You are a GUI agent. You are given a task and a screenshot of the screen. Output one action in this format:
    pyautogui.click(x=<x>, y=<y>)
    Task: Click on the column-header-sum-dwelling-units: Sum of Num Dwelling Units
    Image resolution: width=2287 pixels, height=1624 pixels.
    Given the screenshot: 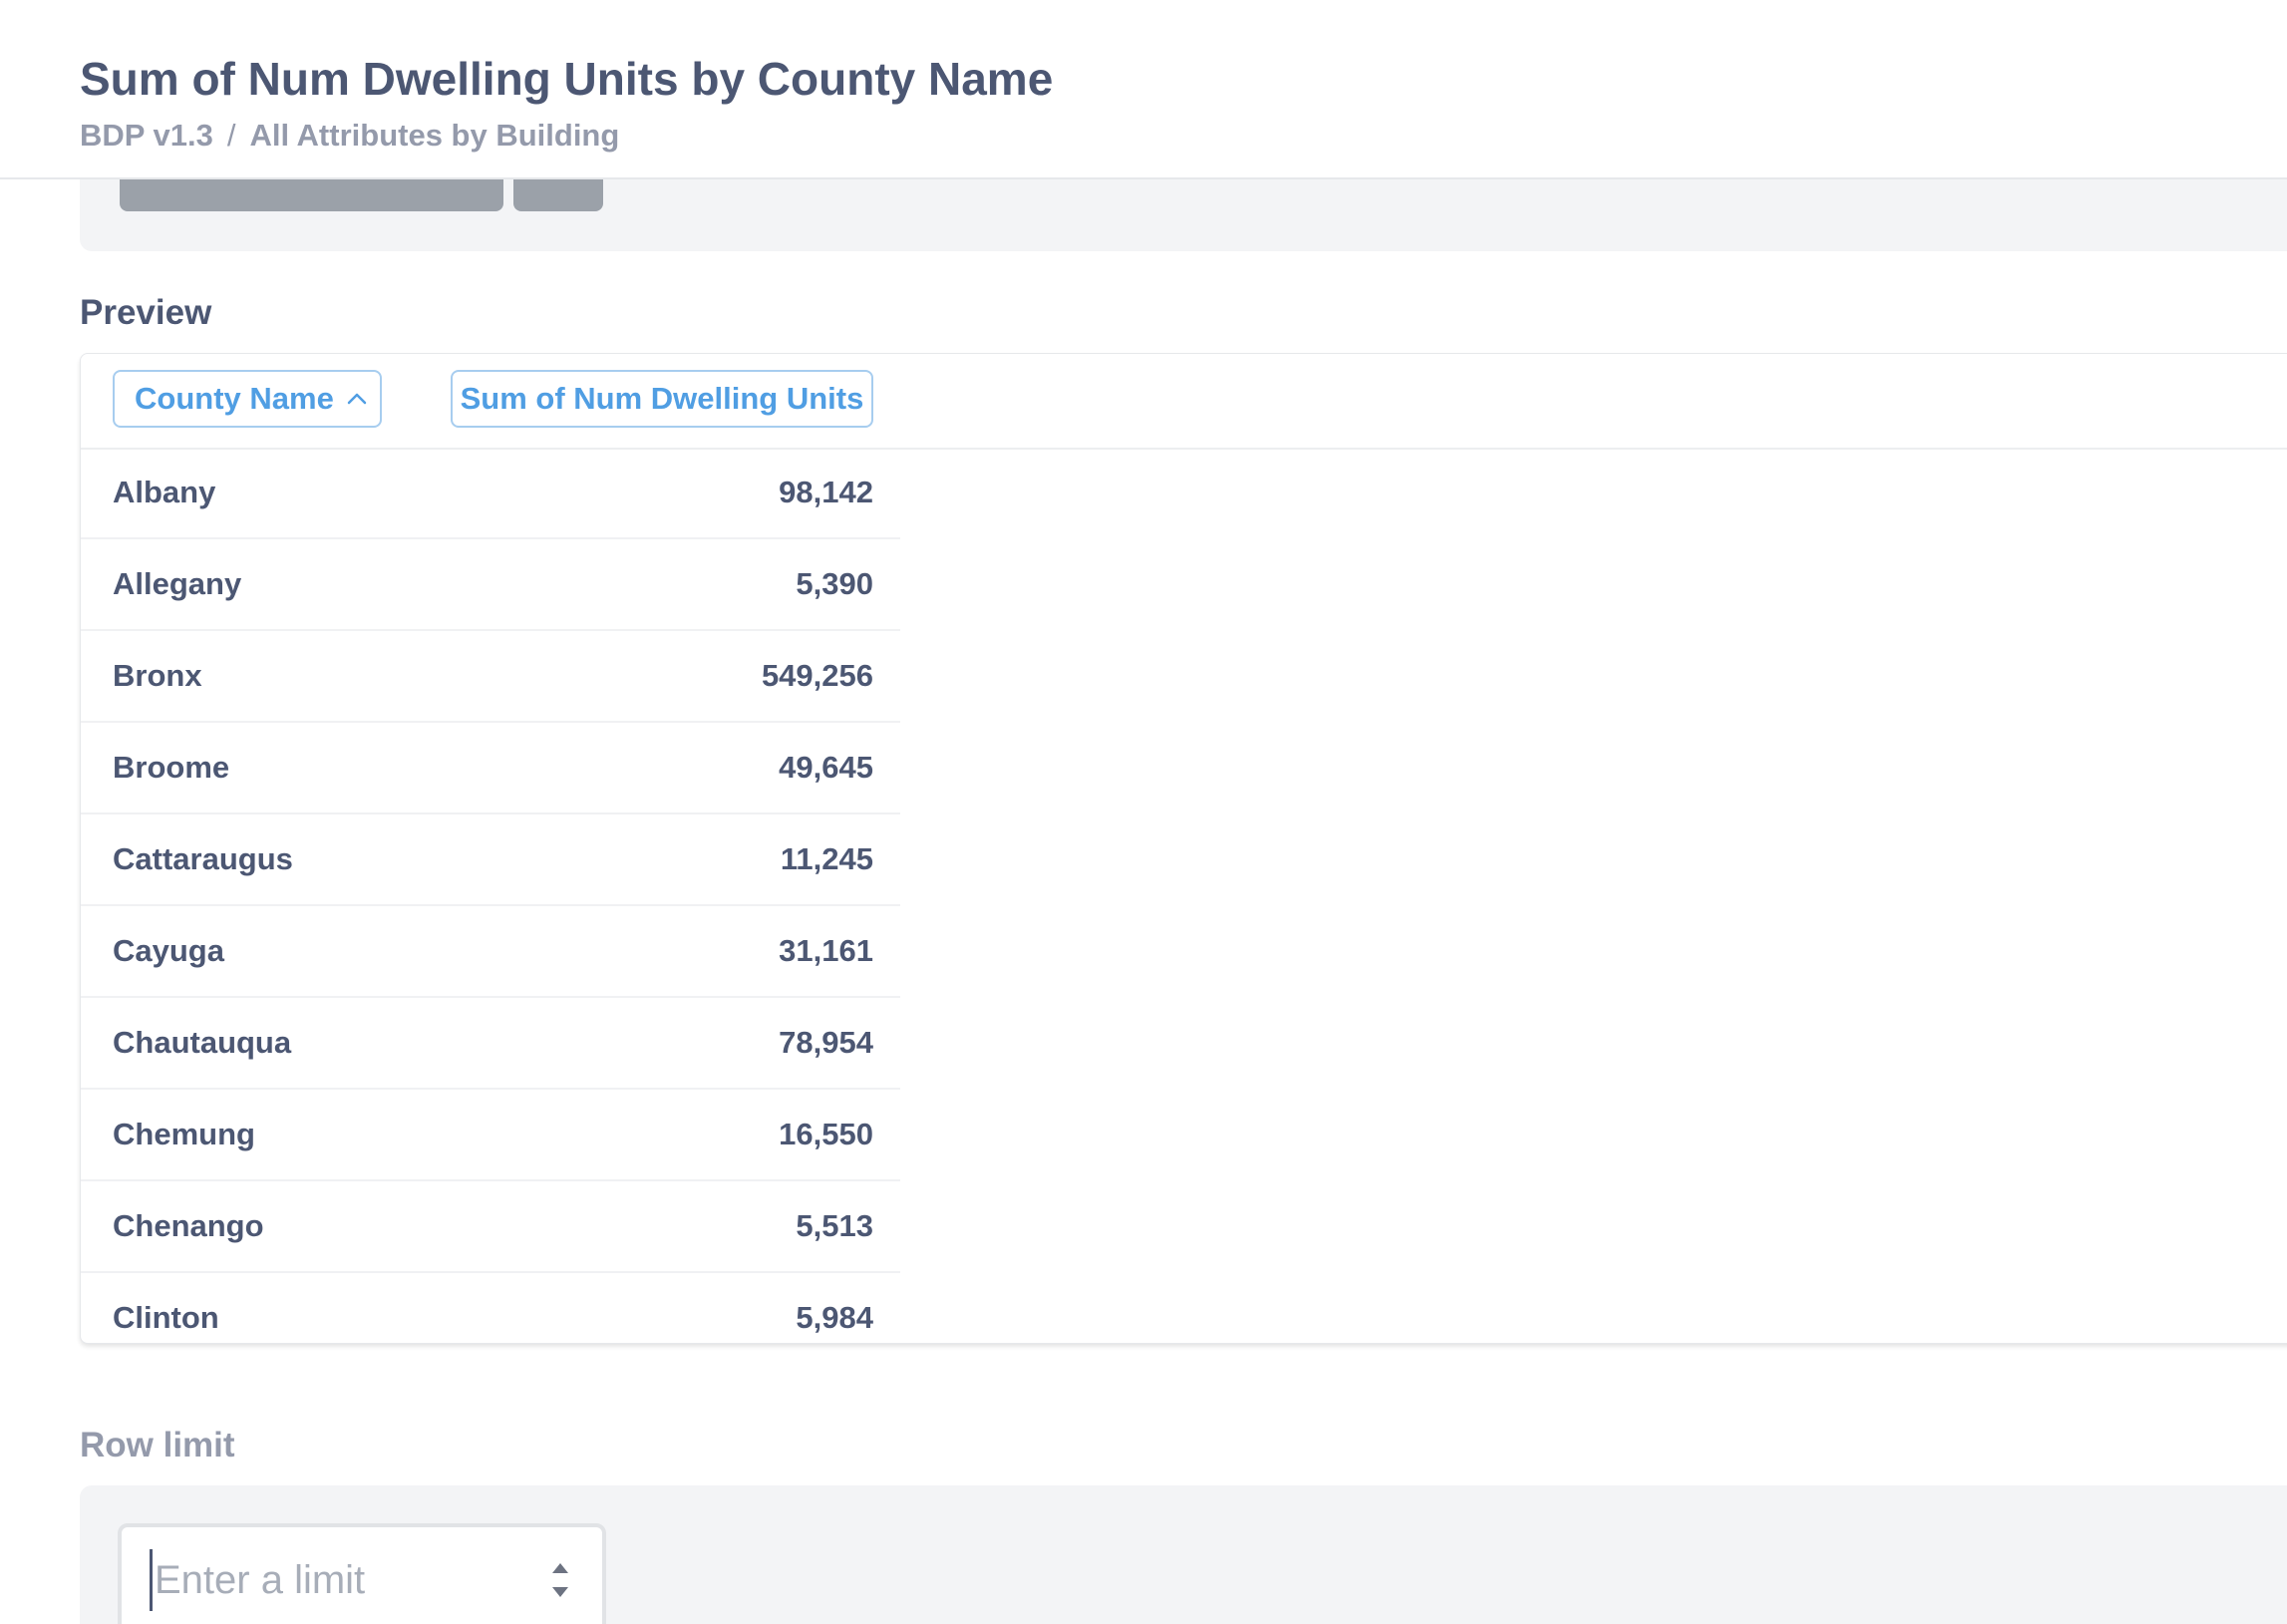 What is the action you would take?
    pyautogui.click(x=662, y=399)
    